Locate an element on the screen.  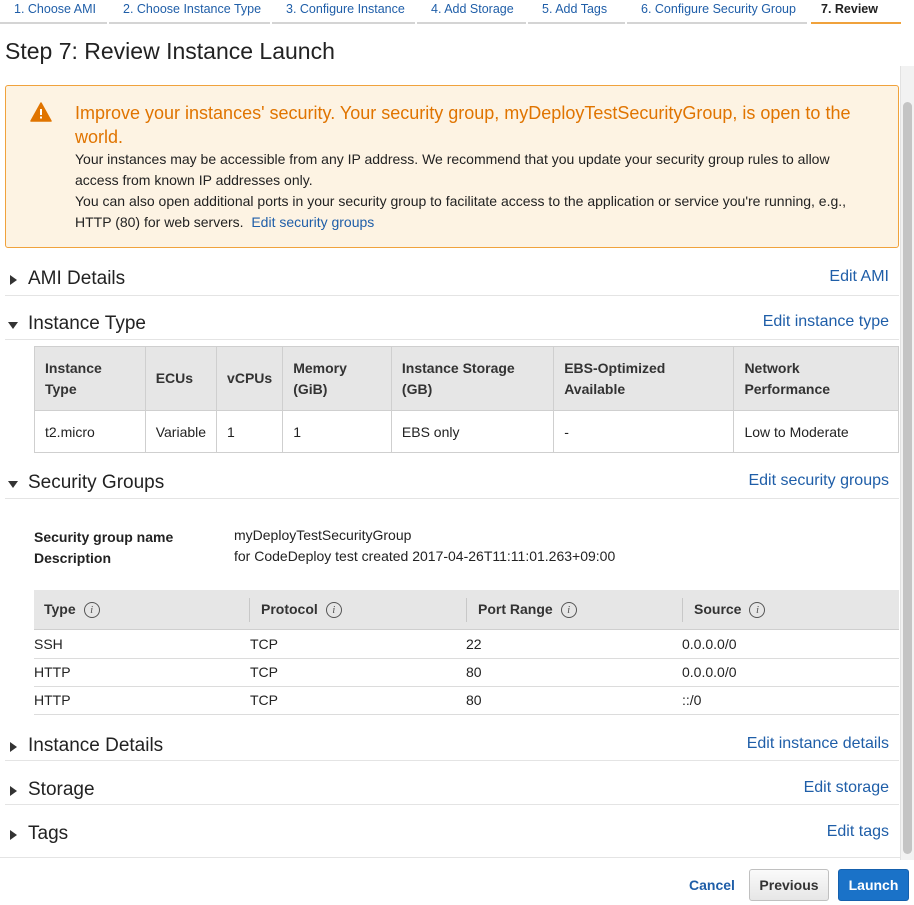
edit-tags-link: Edit tags is located at coordinates (858, 832).